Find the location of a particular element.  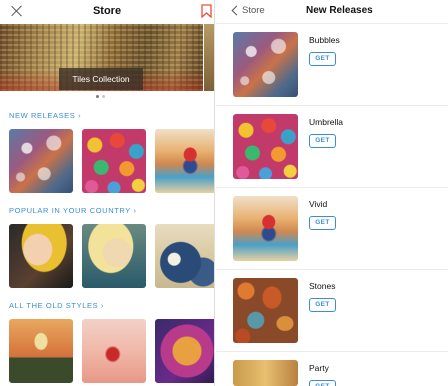

style-thumb-umbrella is located at coordinates (114, 161).